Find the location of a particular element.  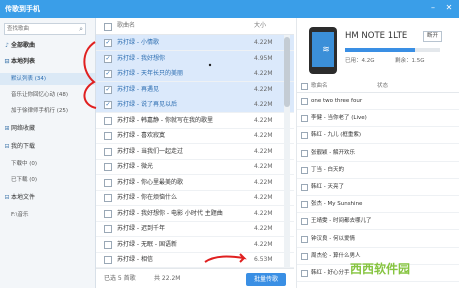

device-song-title: 王靖雯 - 时间都去哪儿了 is located at coordinates (341, 221).